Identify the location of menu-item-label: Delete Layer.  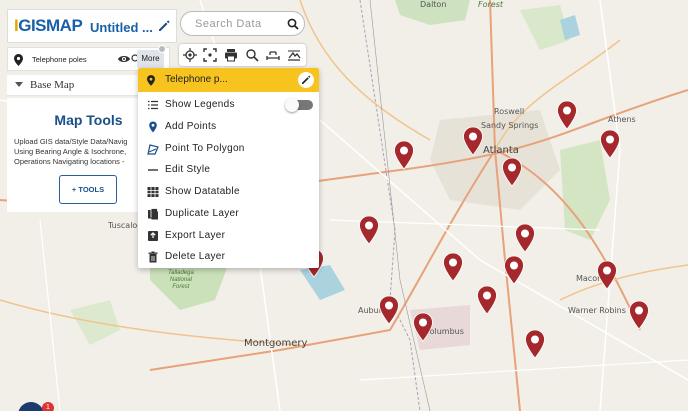
(195, 256).